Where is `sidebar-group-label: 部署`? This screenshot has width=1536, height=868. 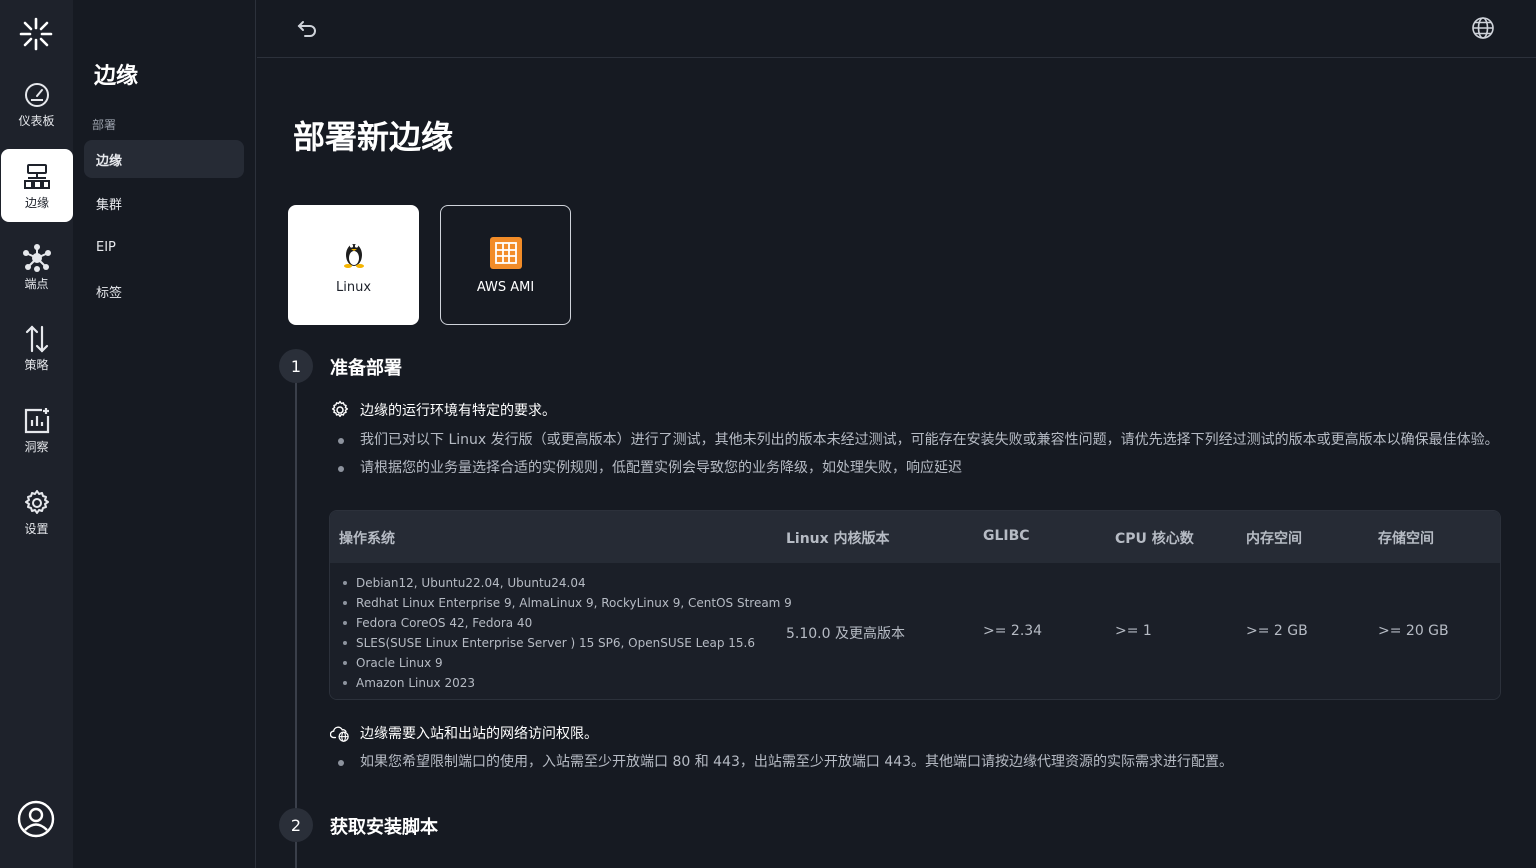
sidebar-group-label: 部署 is located at coordinates (104, 125).